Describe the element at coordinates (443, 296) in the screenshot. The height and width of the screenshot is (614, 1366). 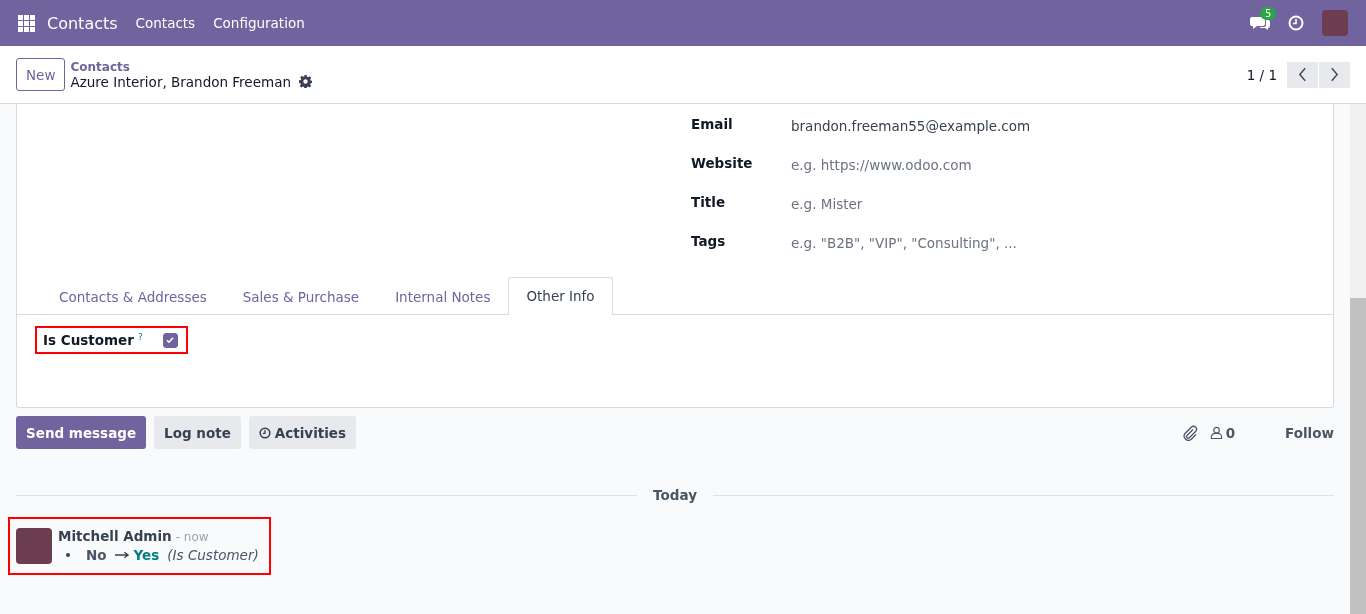
I see `tab: Internal Notes` at that location.